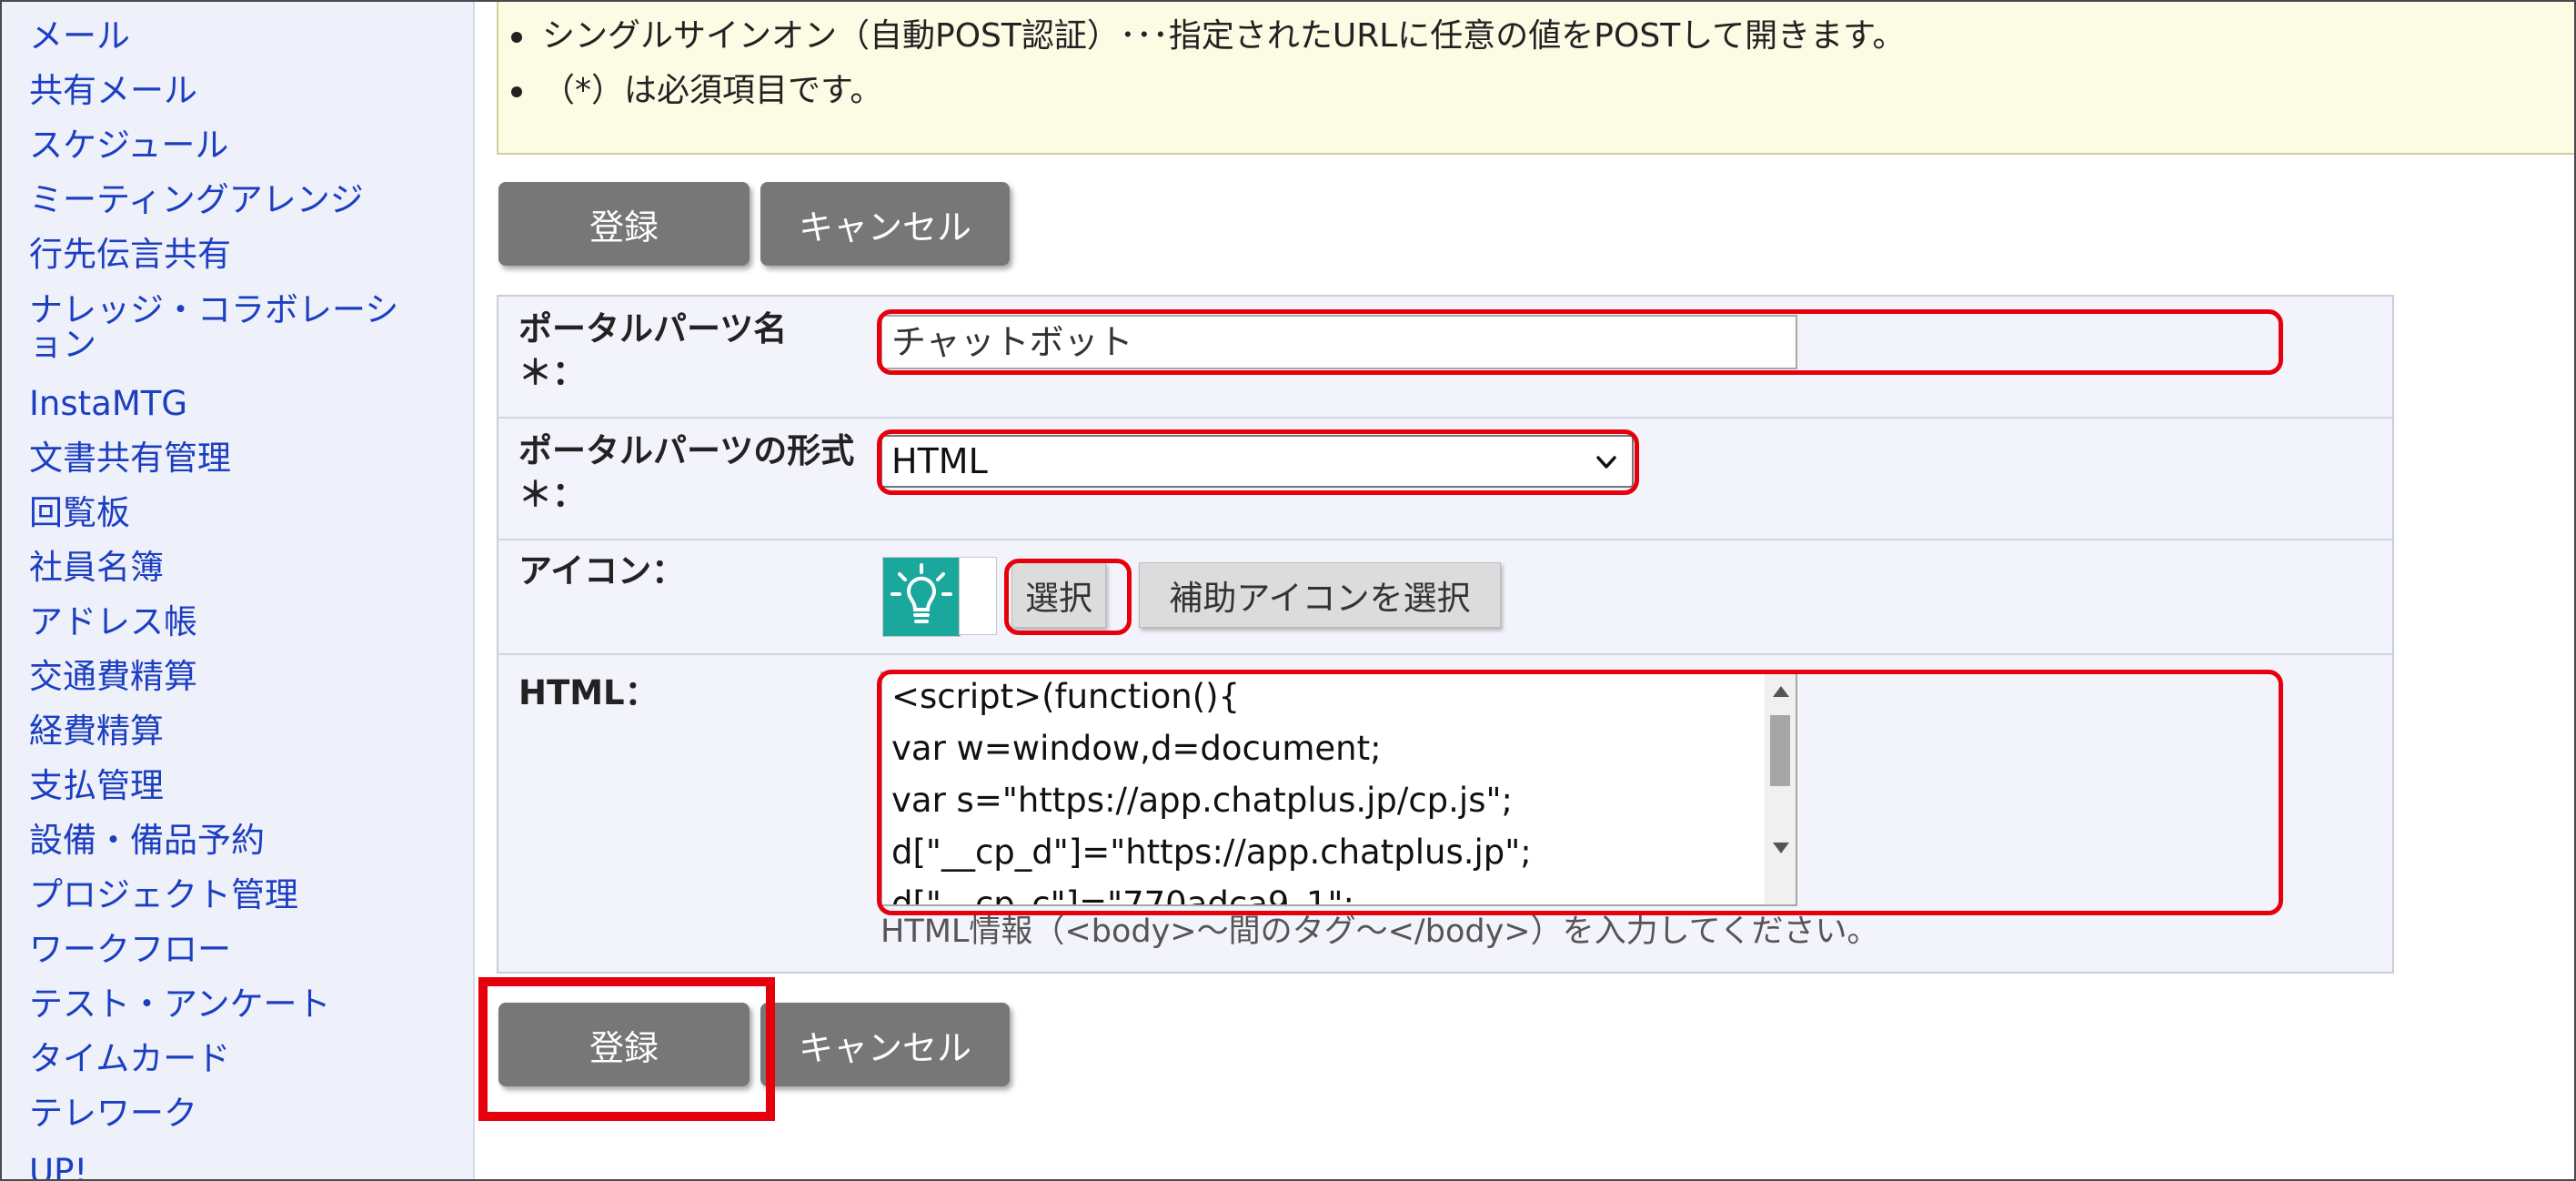  What do you see at coordinates (921, 597) in the screenshot?
I see `lightbulb-icon` at bounding box center [921, 597].